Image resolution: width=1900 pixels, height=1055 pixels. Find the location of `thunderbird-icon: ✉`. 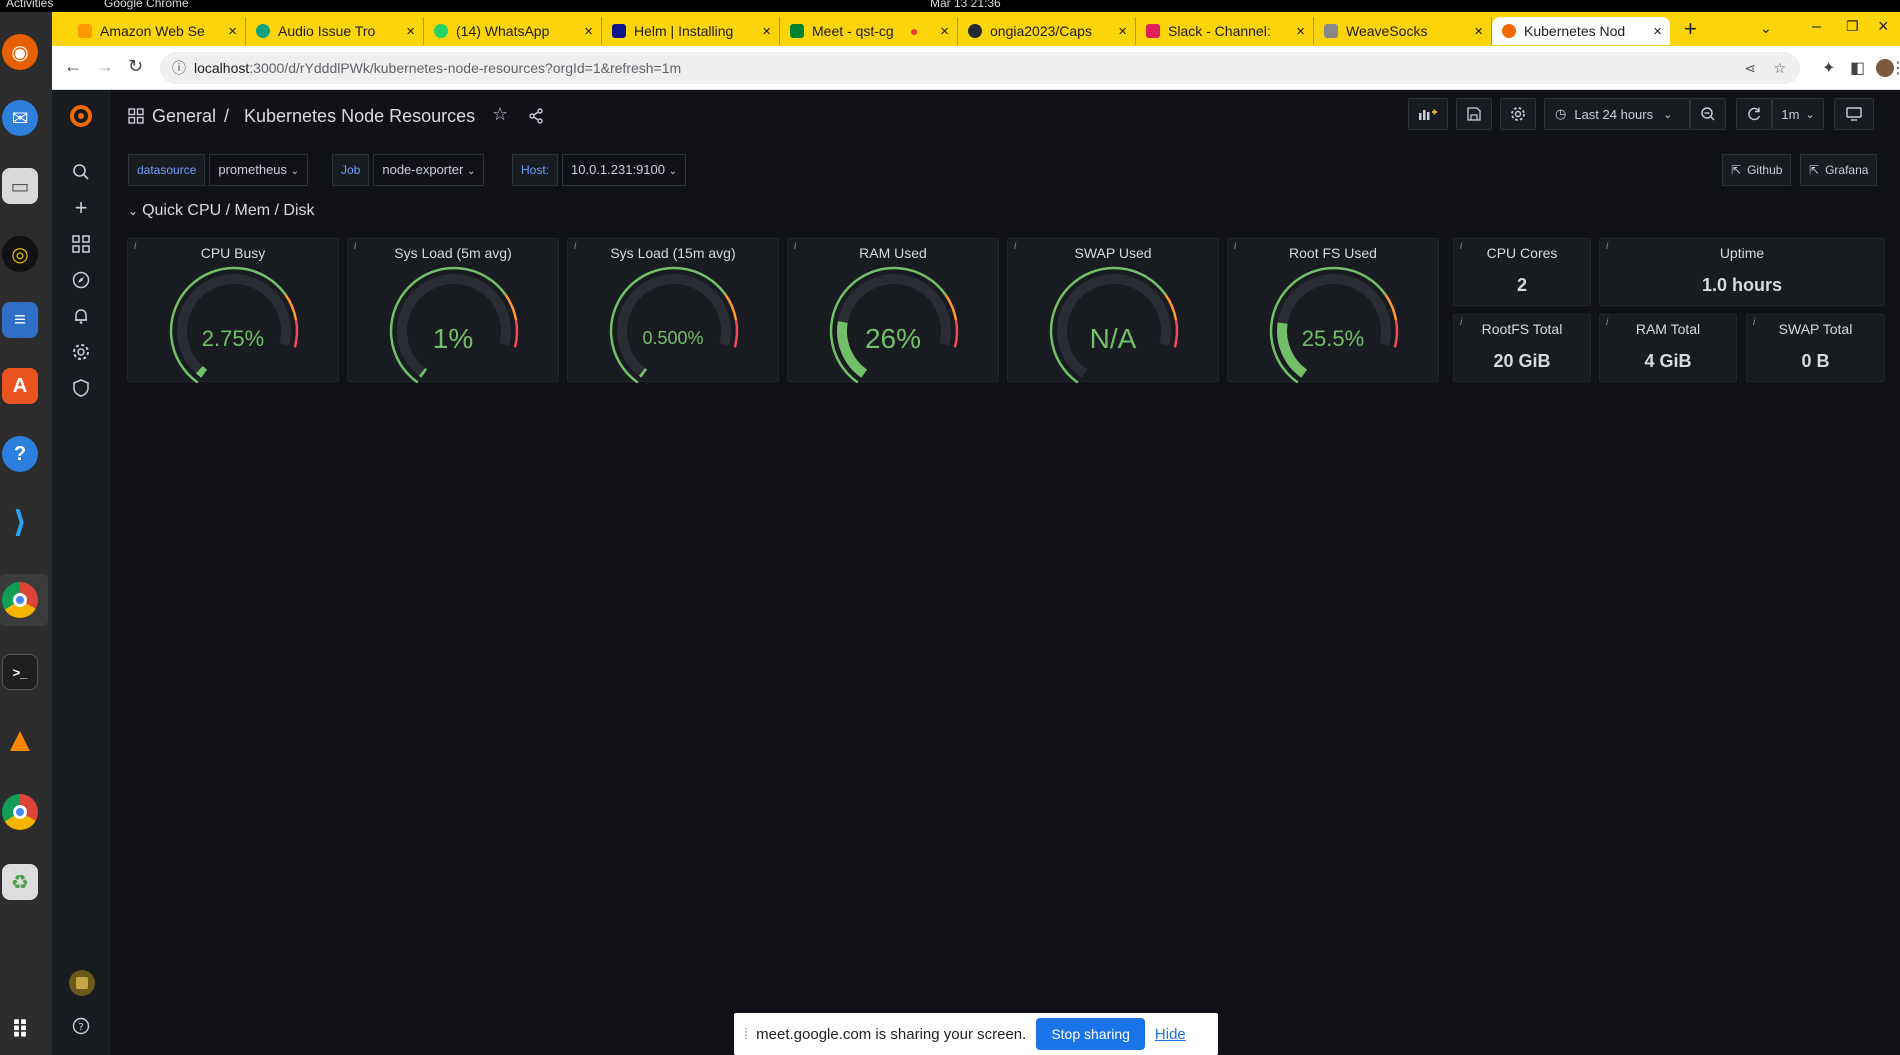

thunderbird-icon: ✉ is located at coordinates (20, 118).